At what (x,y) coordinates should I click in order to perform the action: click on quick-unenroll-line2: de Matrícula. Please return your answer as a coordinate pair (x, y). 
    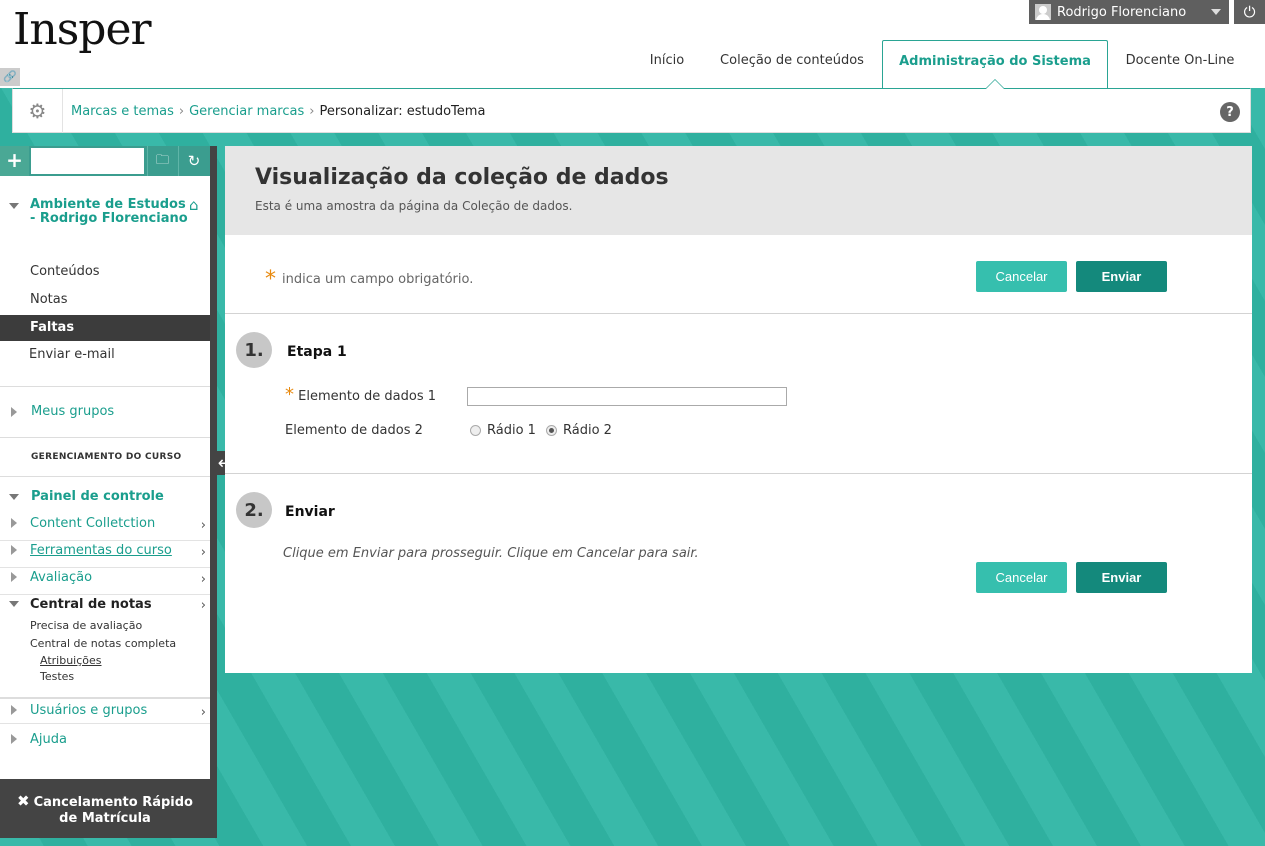
    Looking at the image, I should click on (105, 818).